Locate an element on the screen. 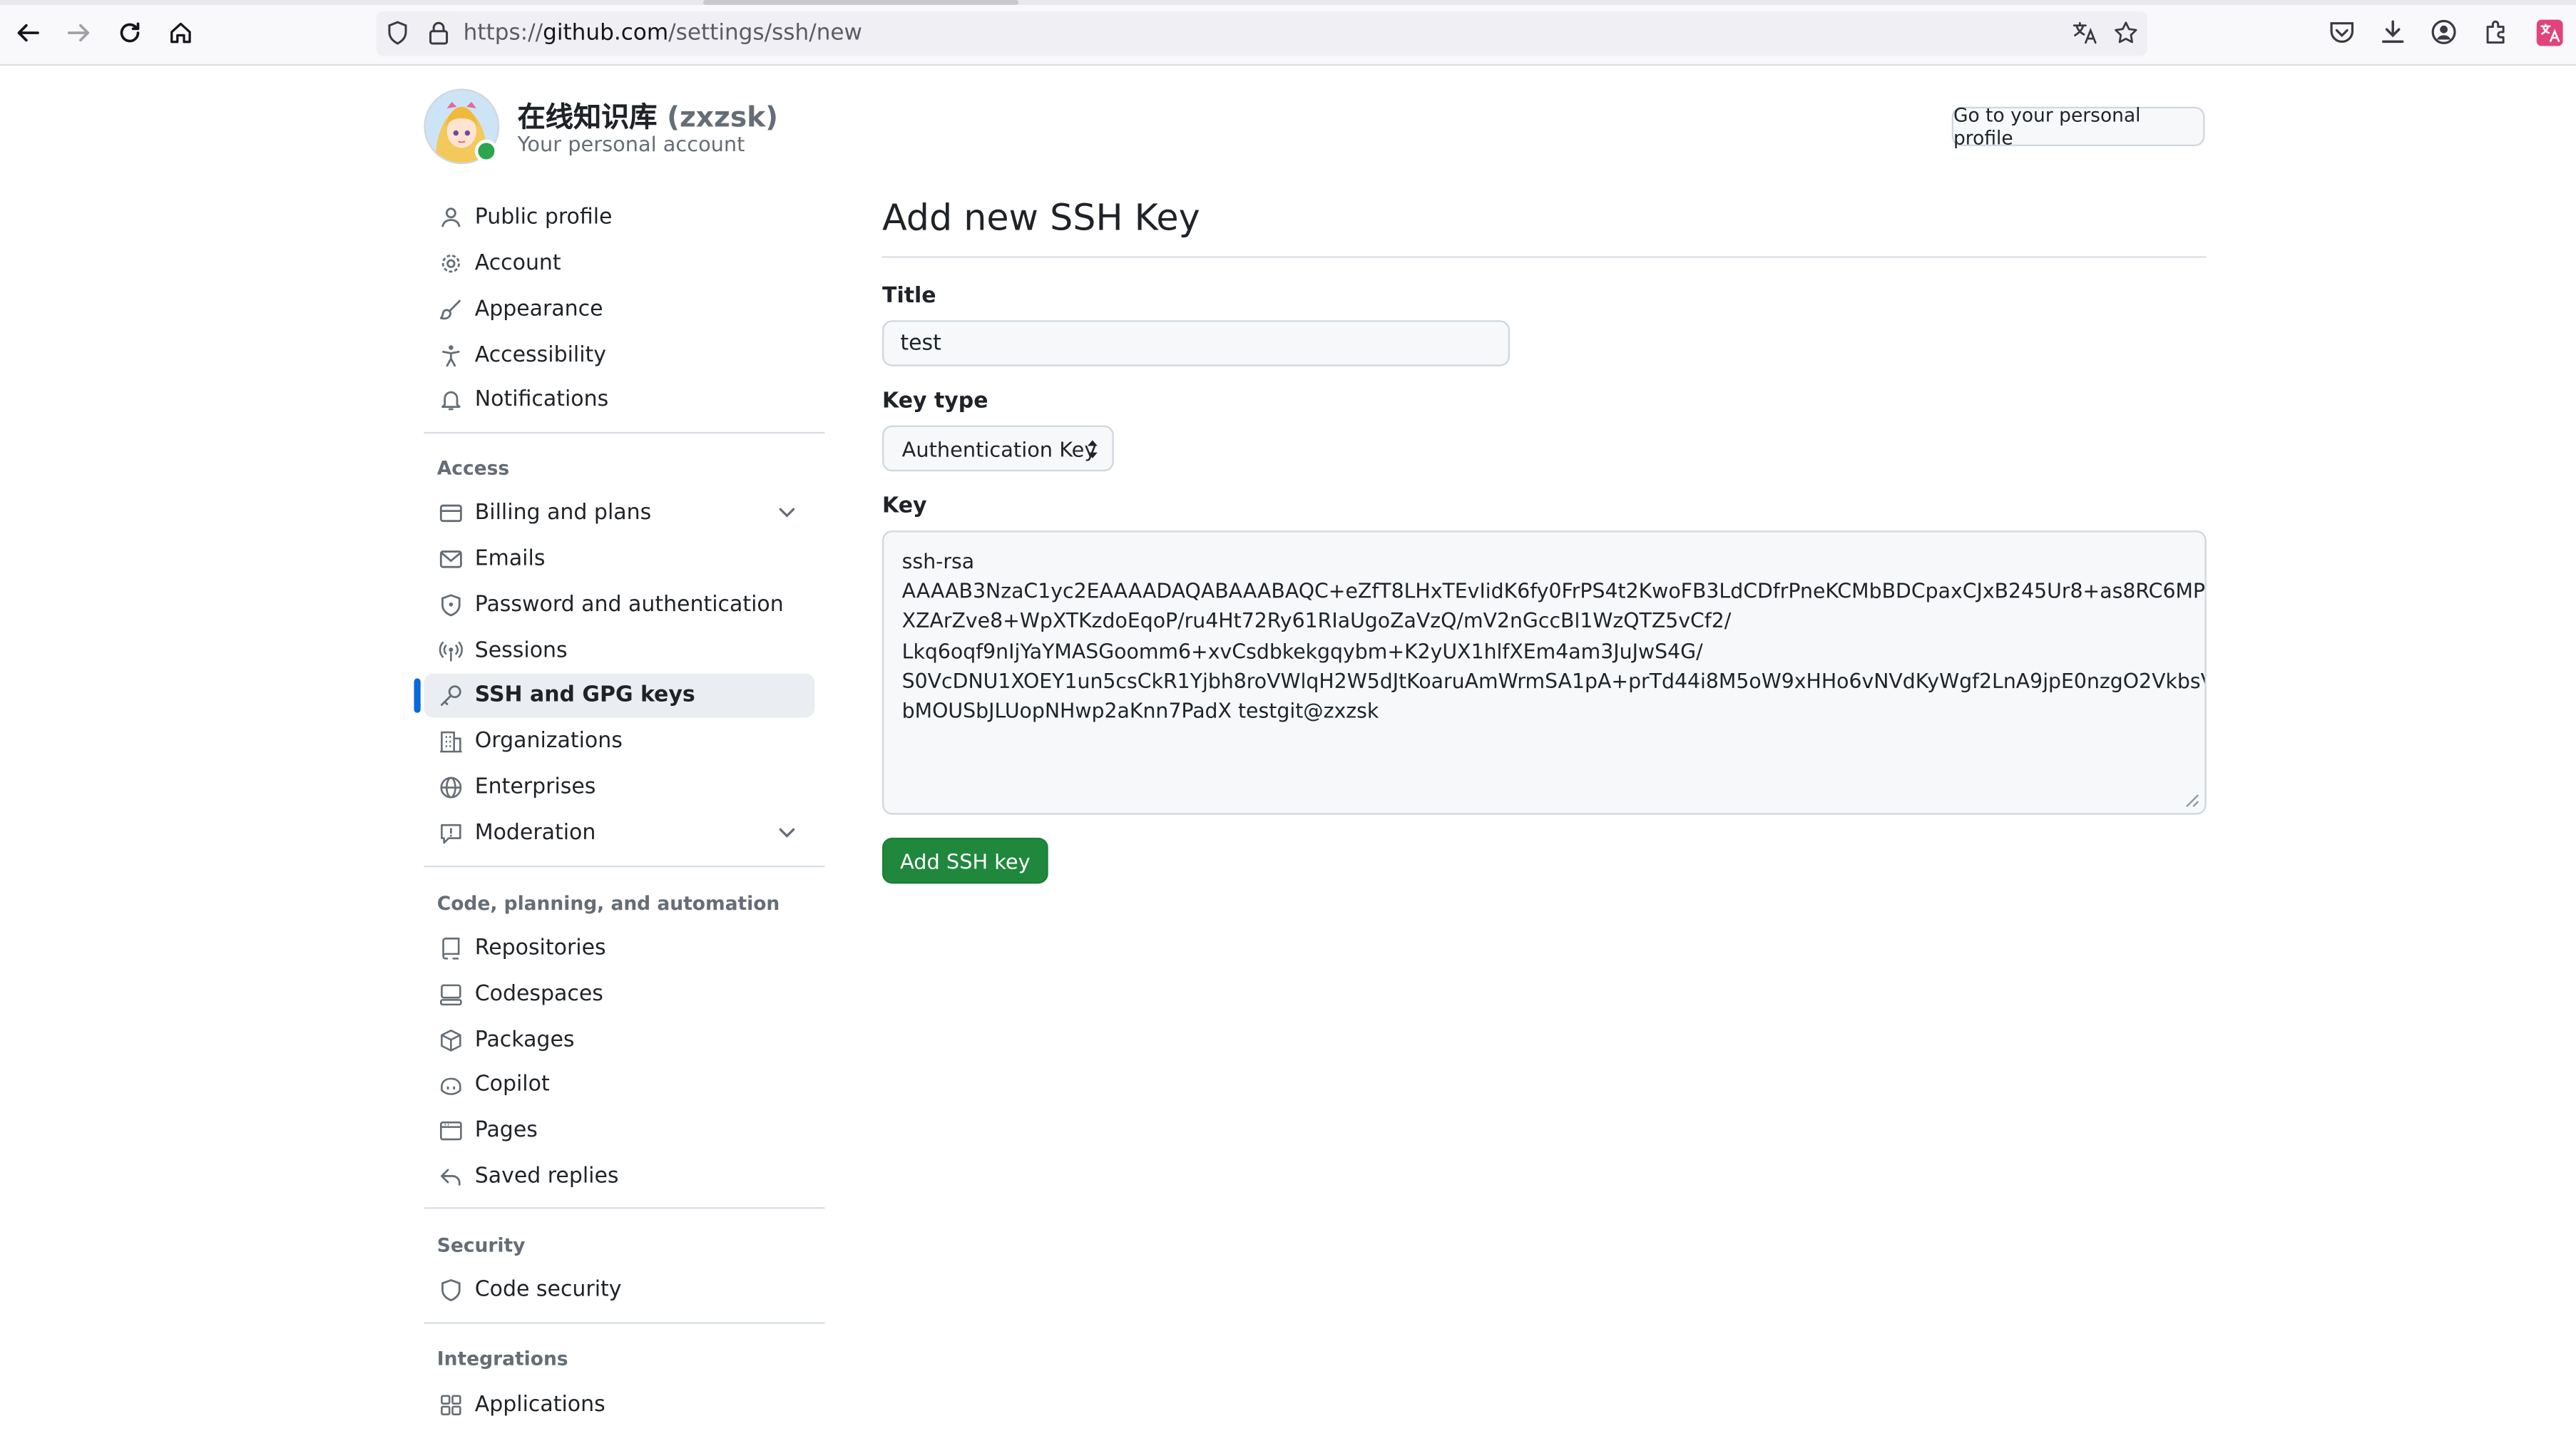 The height and width of the screenshot is (1436, 2576). sidebar-item-emails: Emails is located at coordinates (619, 559).